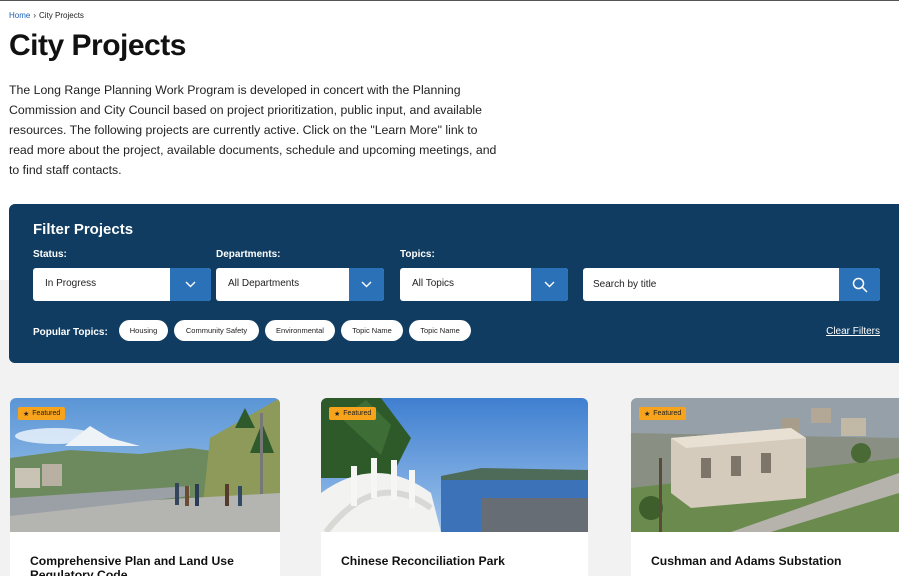 The width and height of the screenshot is (899, 576). Describe the element at coordinates (449, 0) in the screenshot. I see `top-border` at that location.